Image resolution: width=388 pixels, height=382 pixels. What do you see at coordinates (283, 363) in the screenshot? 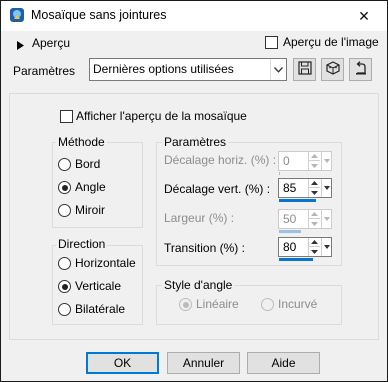
I see `aide-button: Aide` at bounding box center [283, 363].